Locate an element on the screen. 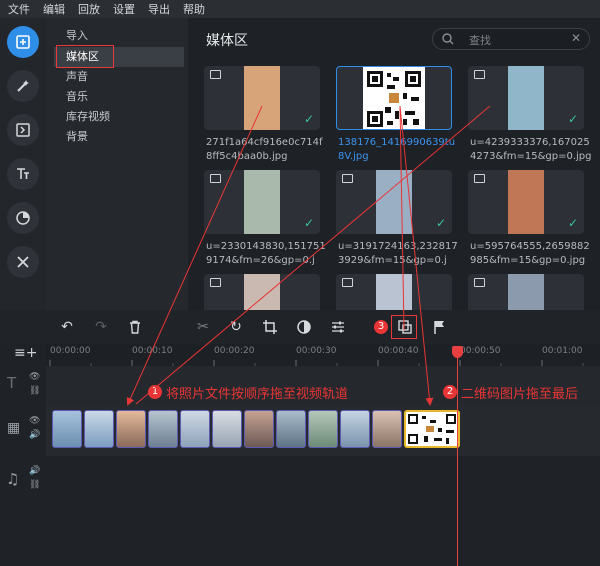 This screenshot has width=600, height=566. more-tools-button is located at coordinates (23, 262).